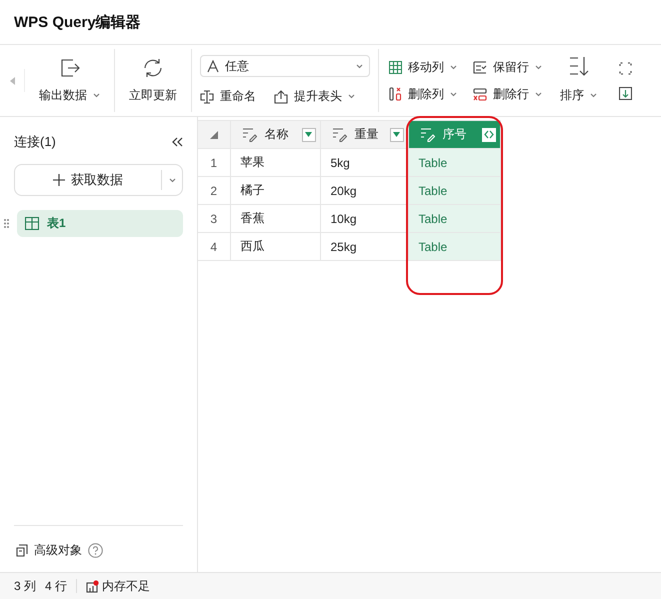 The image size is (661, 599). I want to click on table-cell: 苹果, so click(275, 162).